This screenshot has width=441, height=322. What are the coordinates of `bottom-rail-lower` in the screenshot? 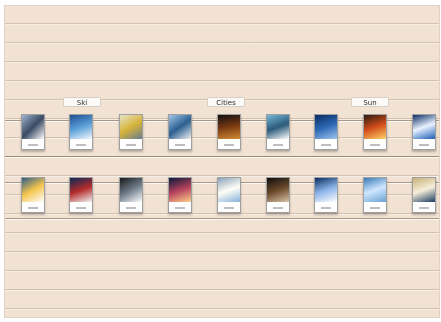 It's located at (222, 218).